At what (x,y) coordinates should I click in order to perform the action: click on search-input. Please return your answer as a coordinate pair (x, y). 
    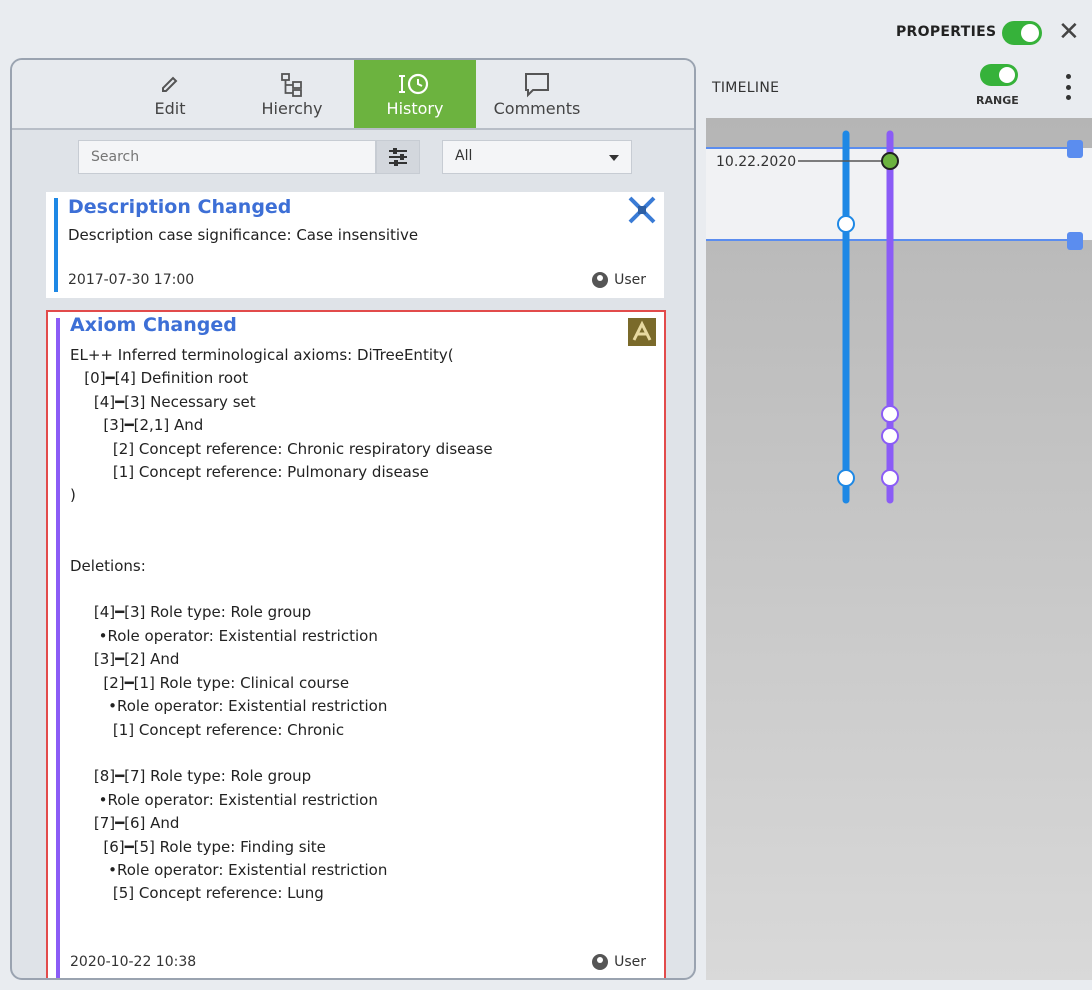
    Looking at the image, I should click on (227, 157).